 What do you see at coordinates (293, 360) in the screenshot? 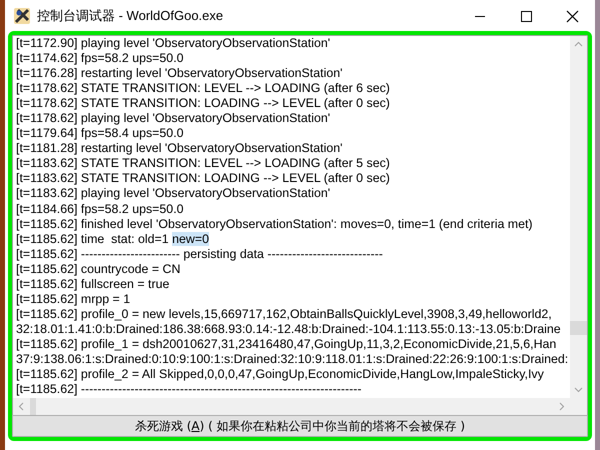
I see `log-line: 37:9:138.06:1:s:Drained:0:10:9:100:1:s:Drained:32:10:9:118.01:1:s:Drained:22:26:9:100:1:s:Drained:` at bounding box center [293, 360].